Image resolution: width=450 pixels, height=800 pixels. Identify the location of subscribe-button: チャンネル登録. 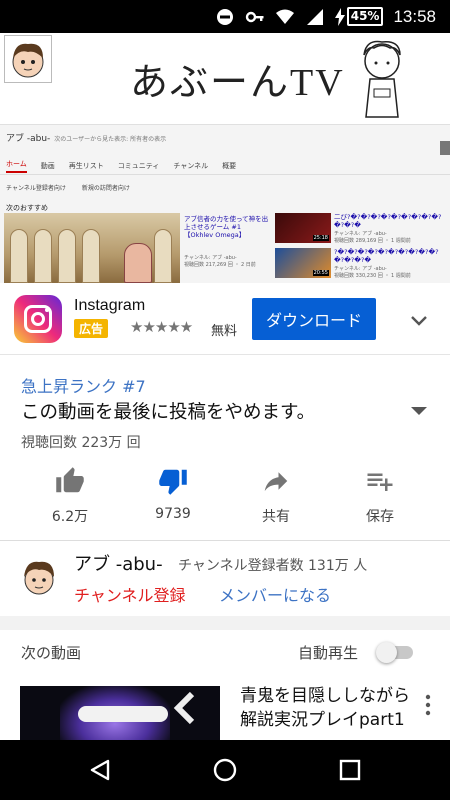
(130, 594).